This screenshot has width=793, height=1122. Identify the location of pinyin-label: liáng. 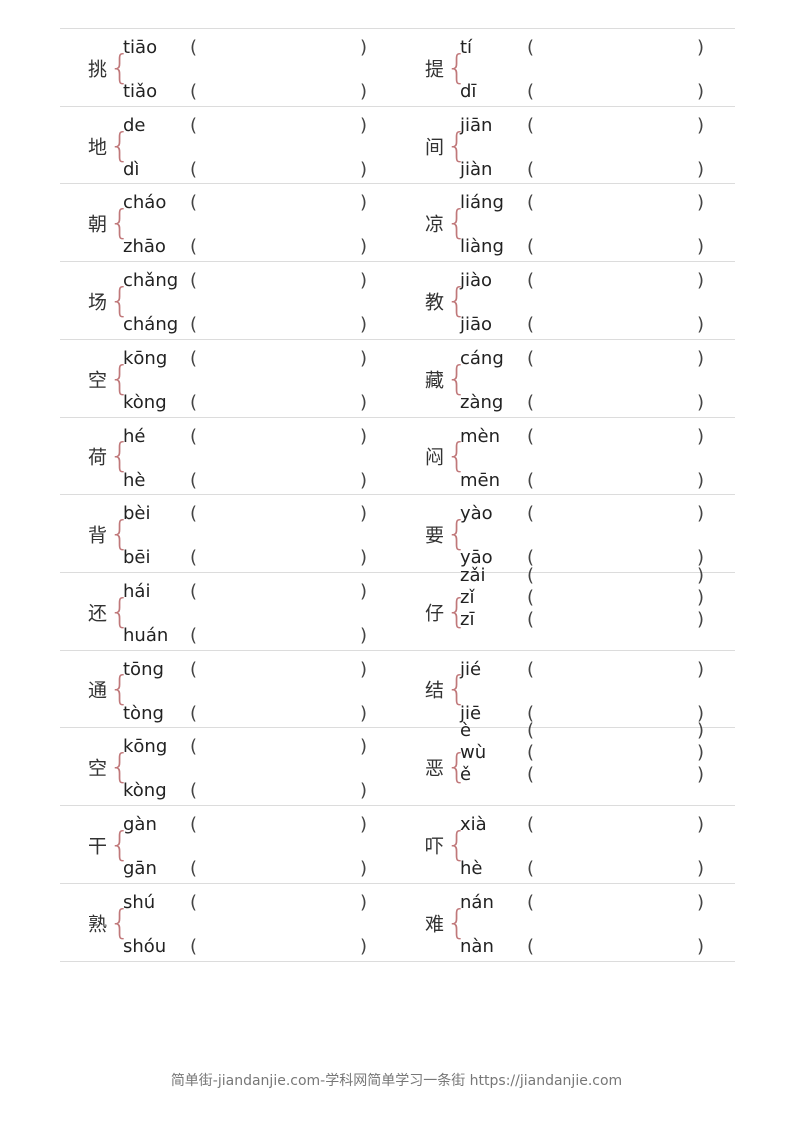
(482, 203).